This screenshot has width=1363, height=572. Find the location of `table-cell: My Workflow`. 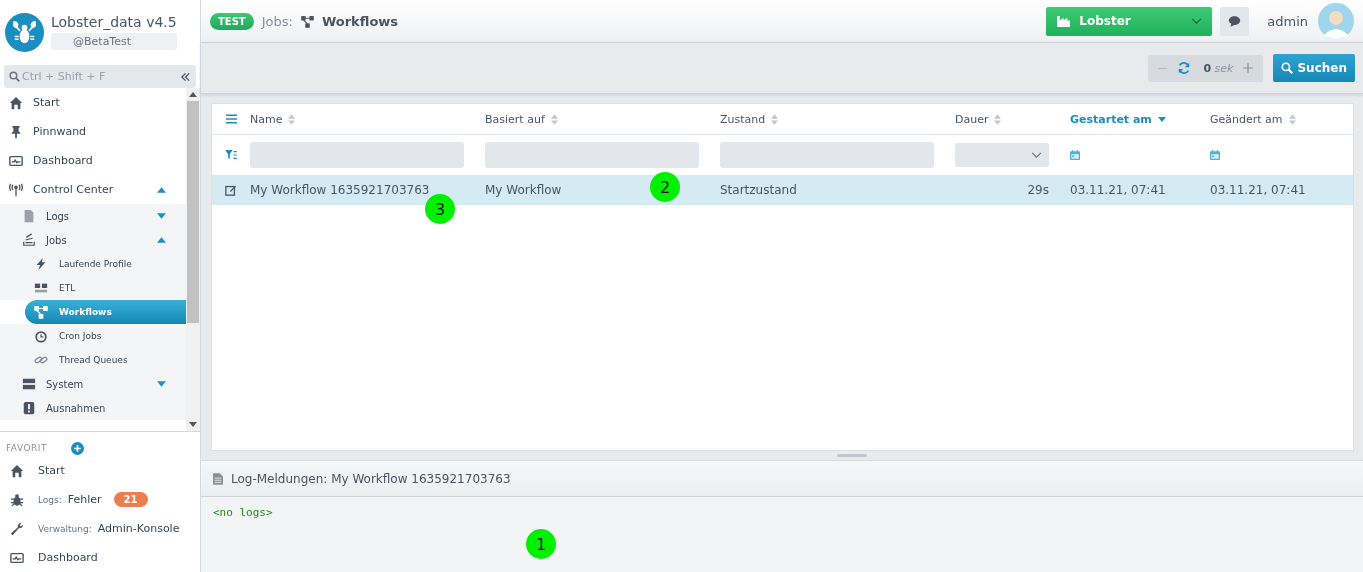

table-cell: My Workflow is located at coordinates (523, 190).